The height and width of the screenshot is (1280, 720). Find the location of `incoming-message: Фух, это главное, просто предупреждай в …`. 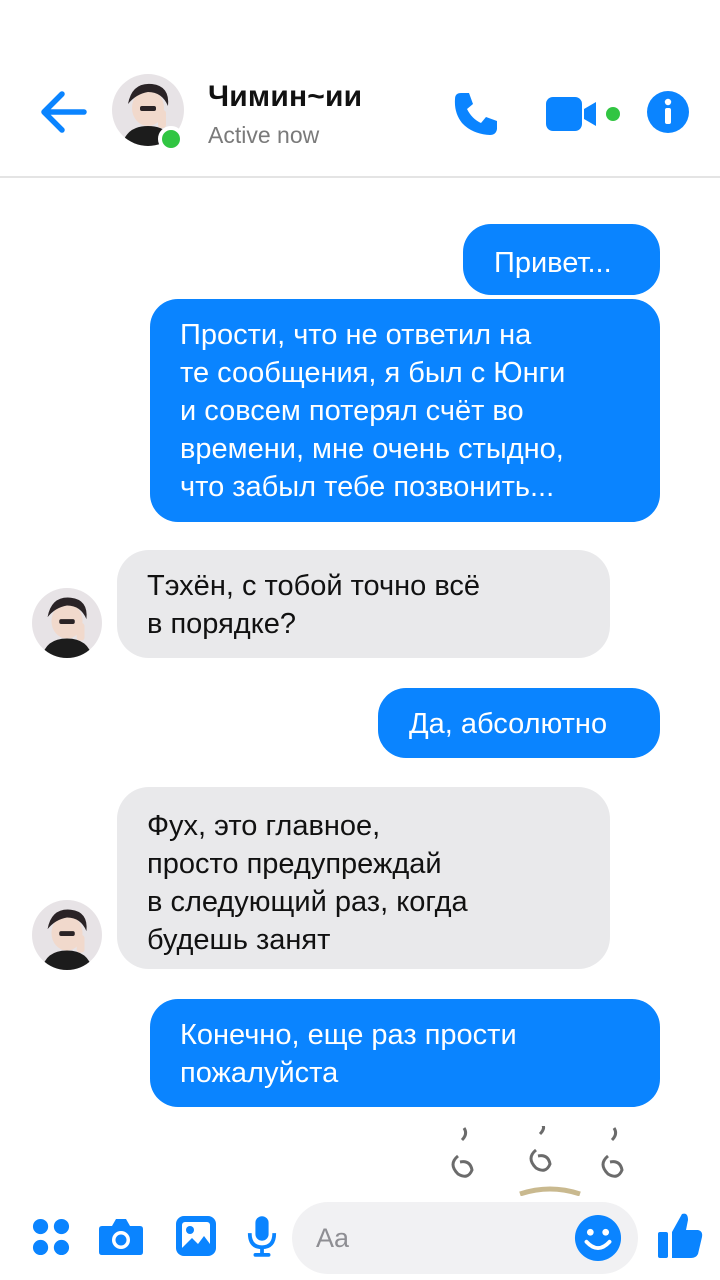

incoming-message: Фух, это главное, просто предупреждай в … is located at coordinates (363, 878).